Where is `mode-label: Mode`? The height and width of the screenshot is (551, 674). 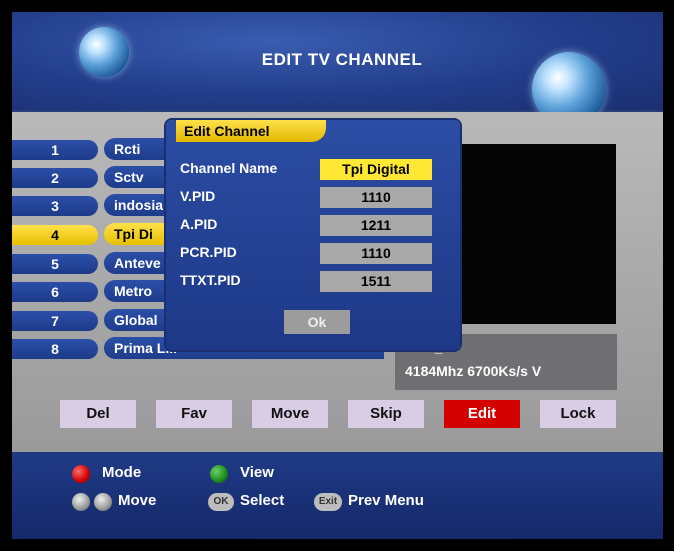
mode-label: Mode is located at coordinates (122, 472).